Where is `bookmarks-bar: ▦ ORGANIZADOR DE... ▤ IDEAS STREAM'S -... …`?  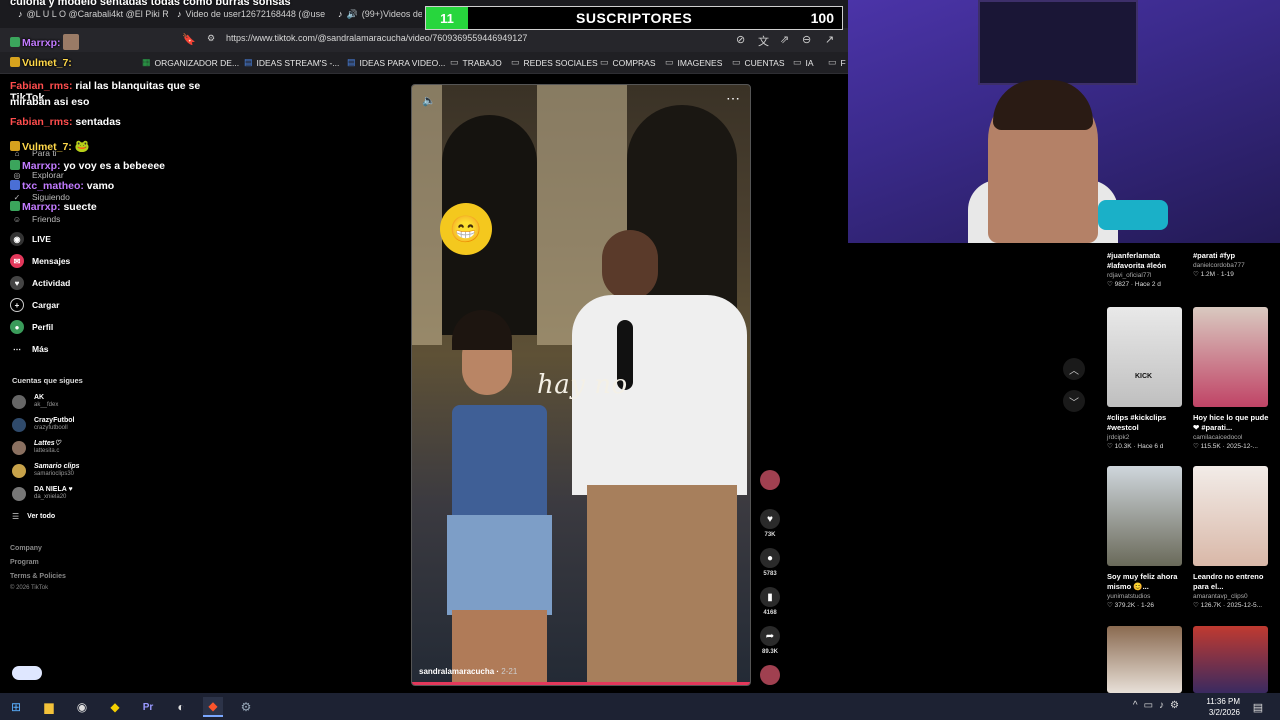 bookmarks-bar: ▦ ORGANIZADOR DE... ▤ IDEAS STREAM'S -... … is located at coordinates (424, 63).